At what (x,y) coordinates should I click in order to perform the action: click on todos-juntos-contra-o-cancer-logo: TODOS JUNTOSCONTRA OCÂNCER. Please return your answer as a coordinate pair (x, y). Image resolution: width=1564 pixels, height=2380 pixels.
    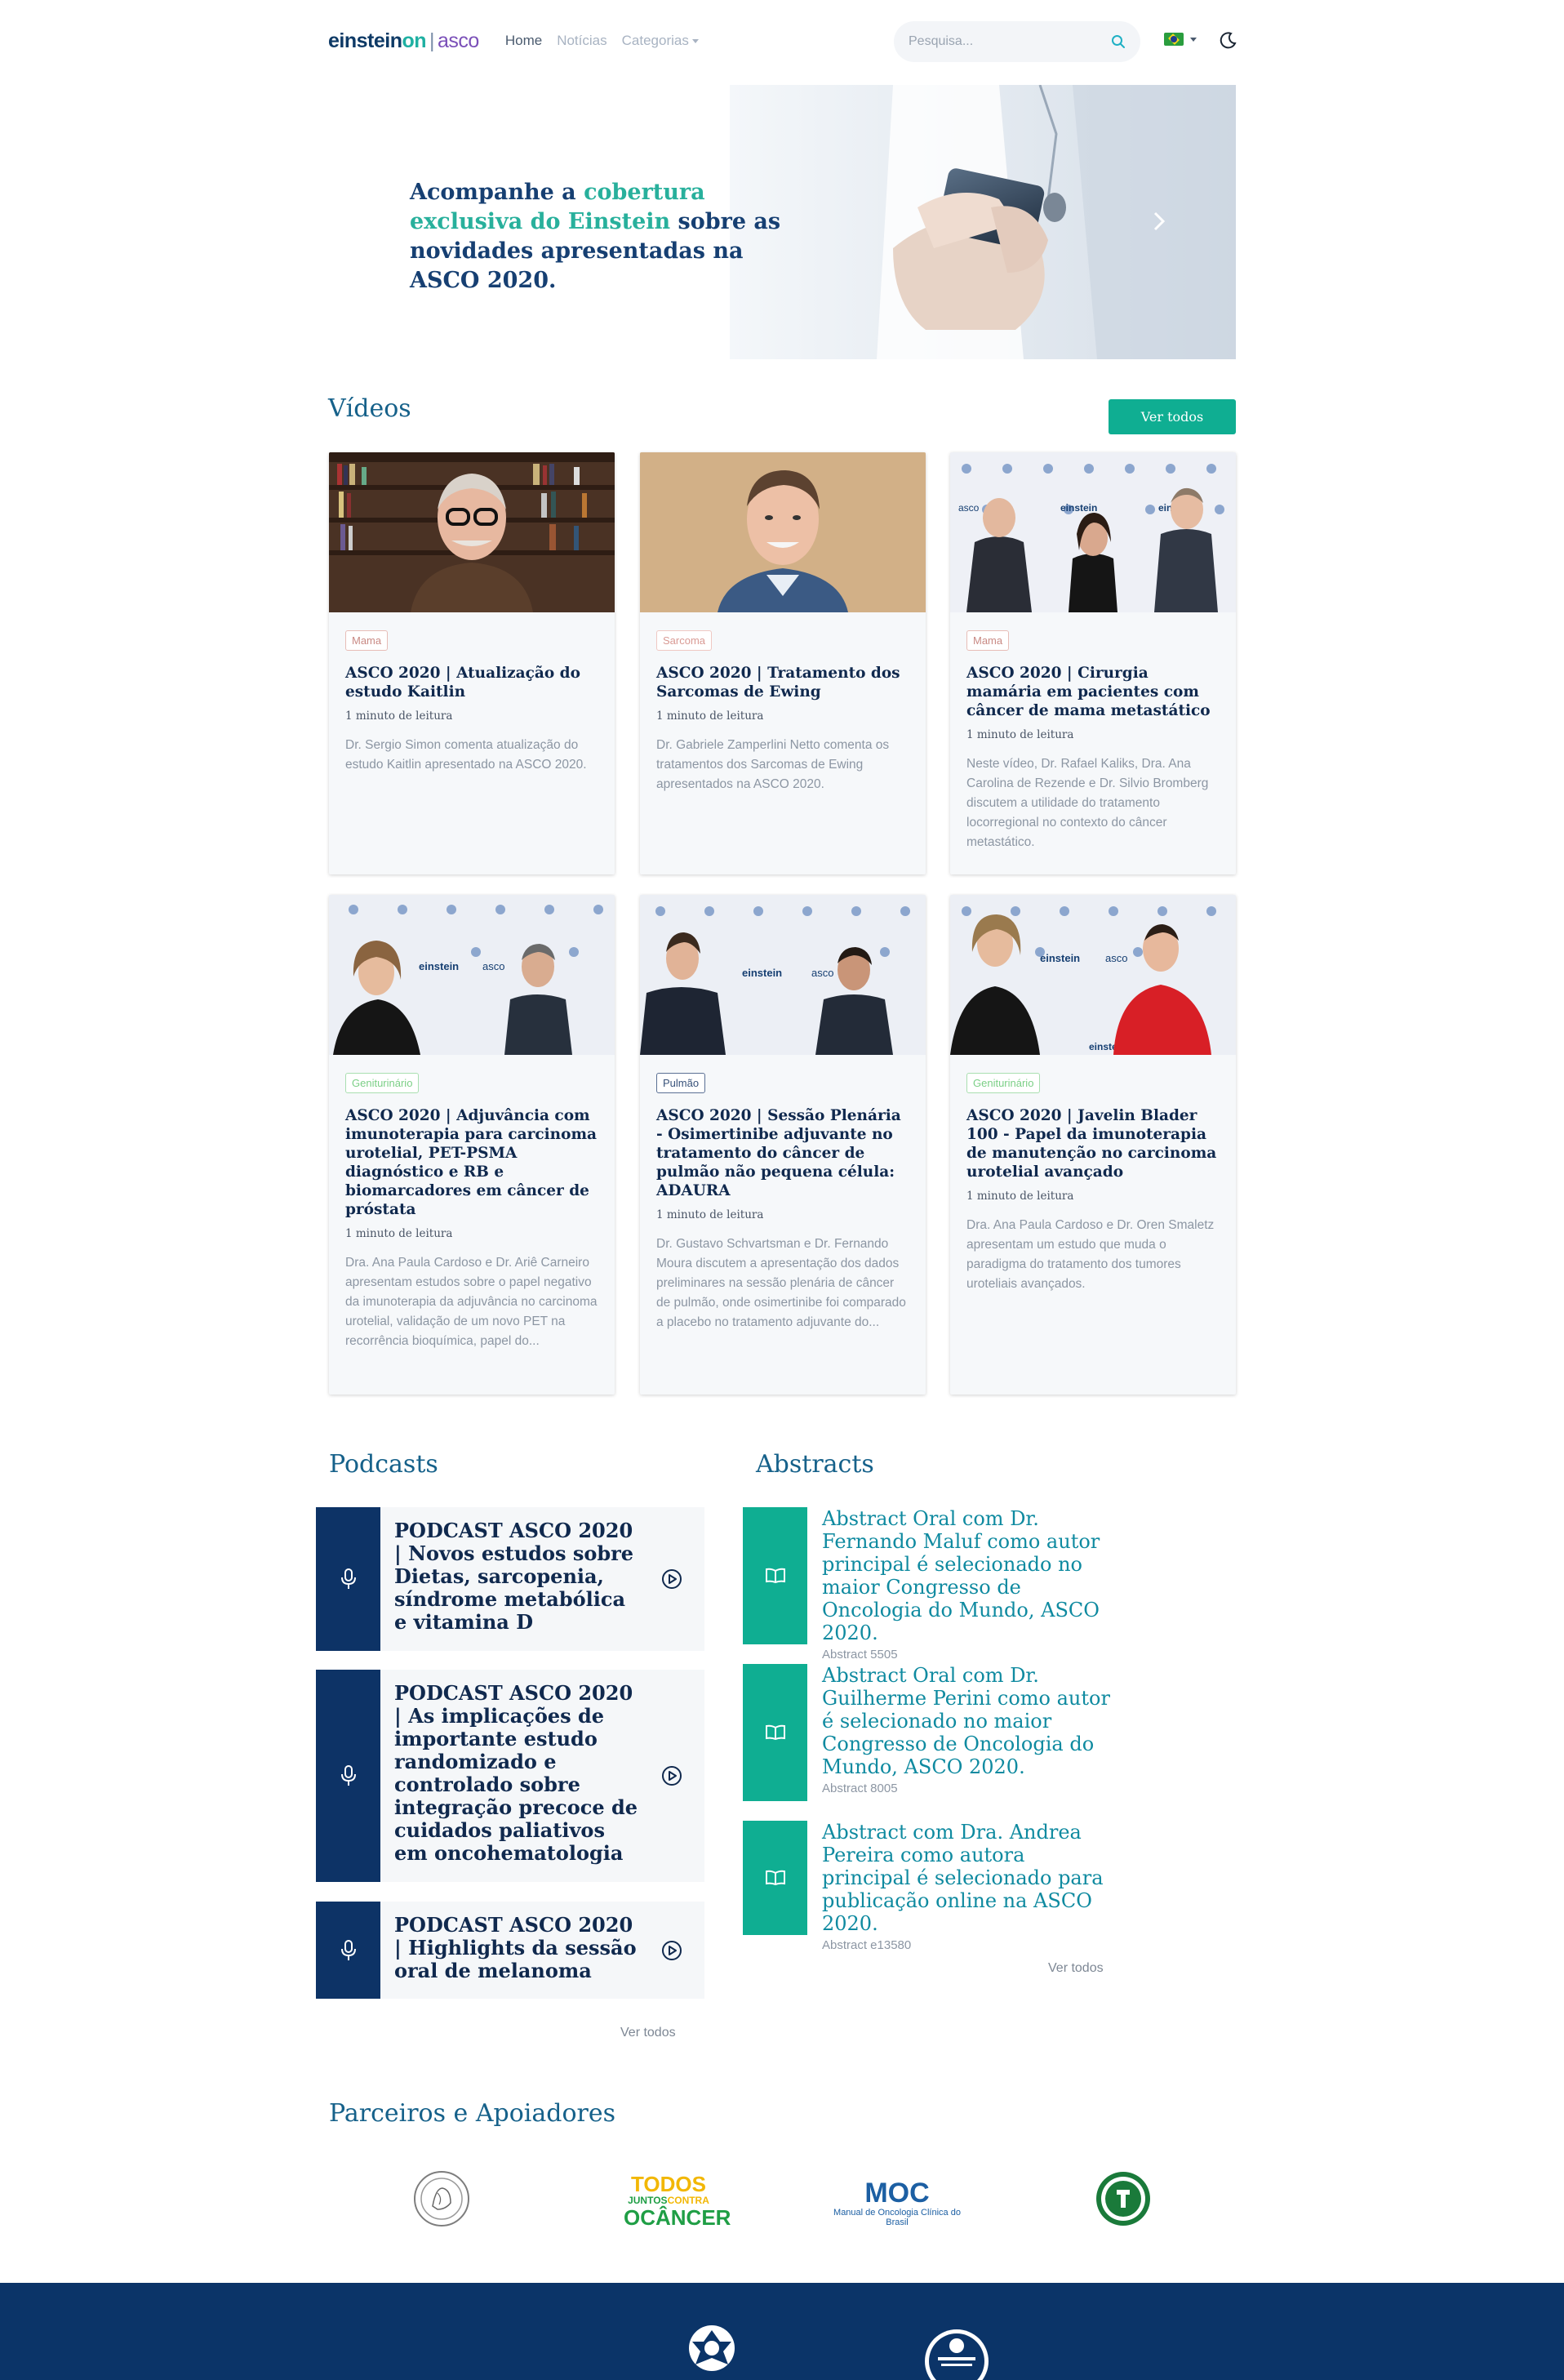
    Looking at the image, I should click on (678, 2202).